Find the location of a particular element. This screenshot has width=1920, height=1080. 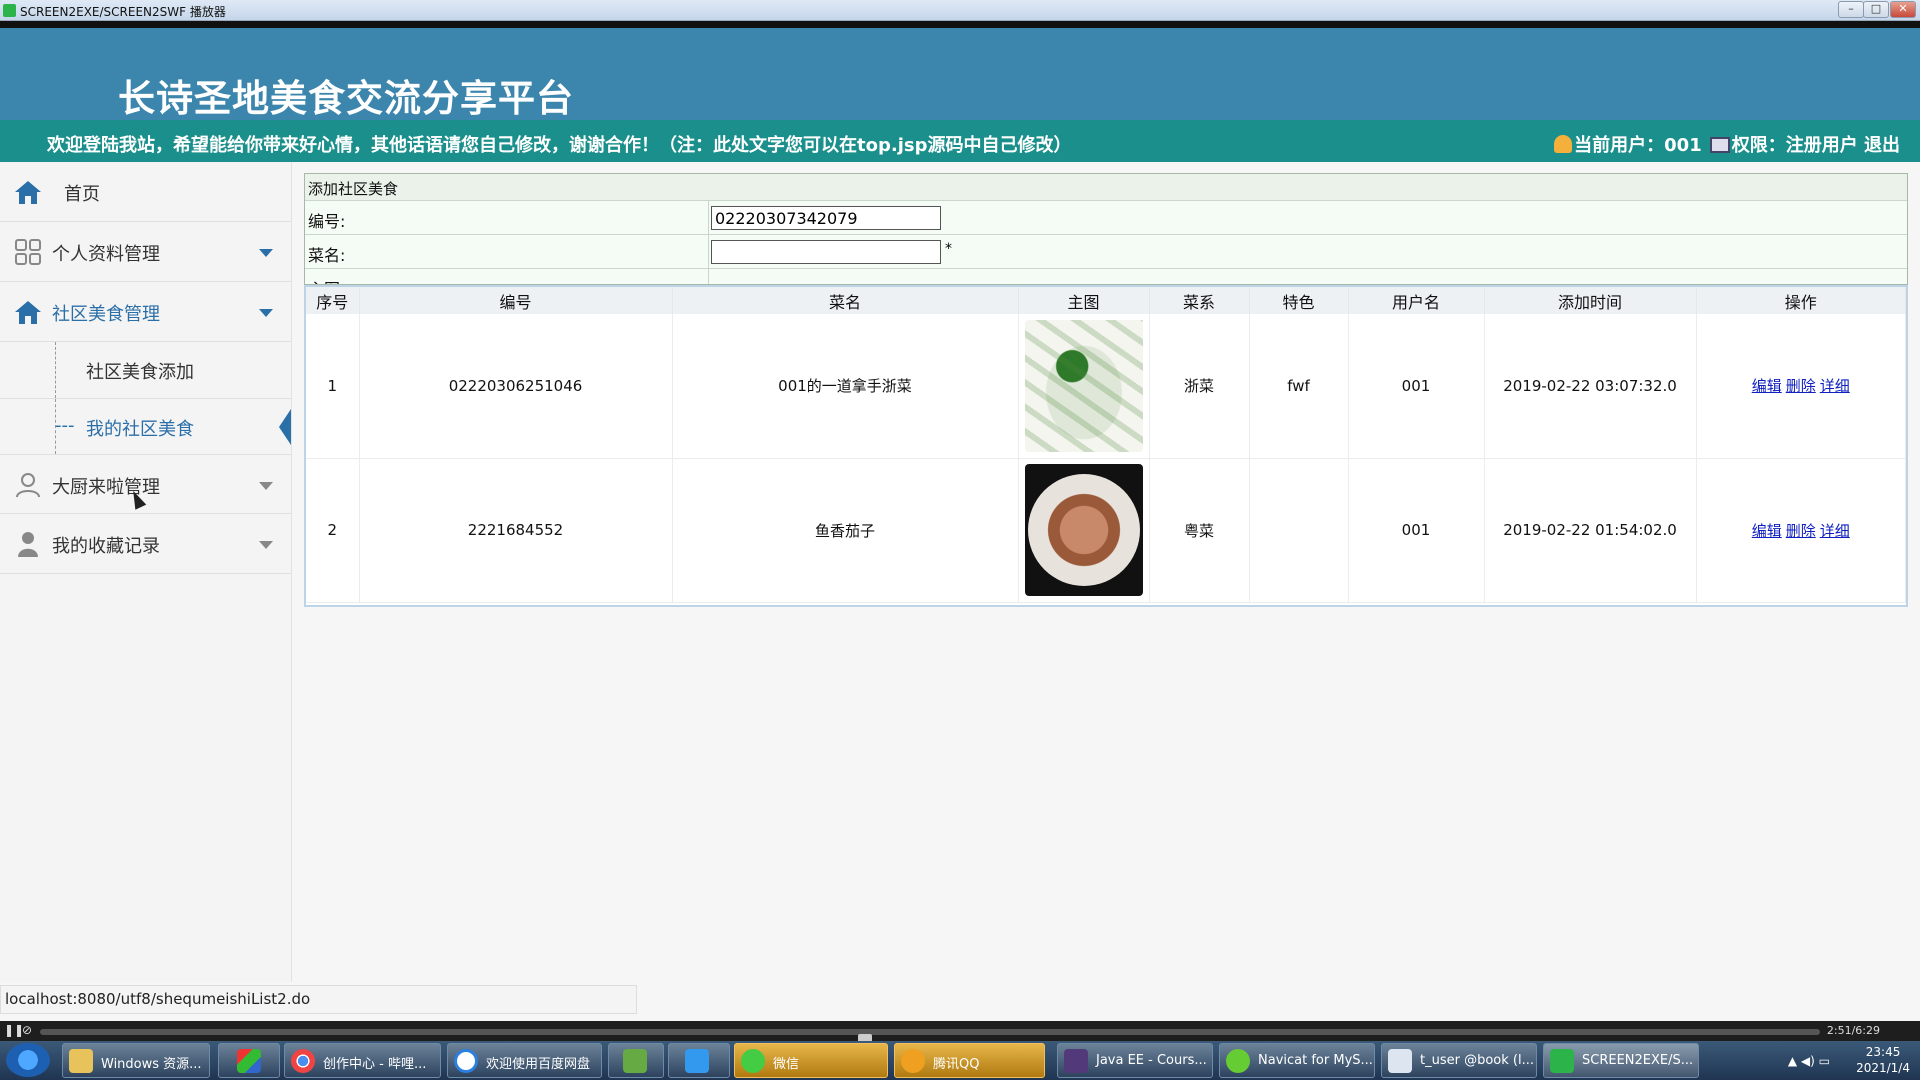

sidebar-subitem-mine: --- 我的社区美食 is located at coordinates (145, 426).